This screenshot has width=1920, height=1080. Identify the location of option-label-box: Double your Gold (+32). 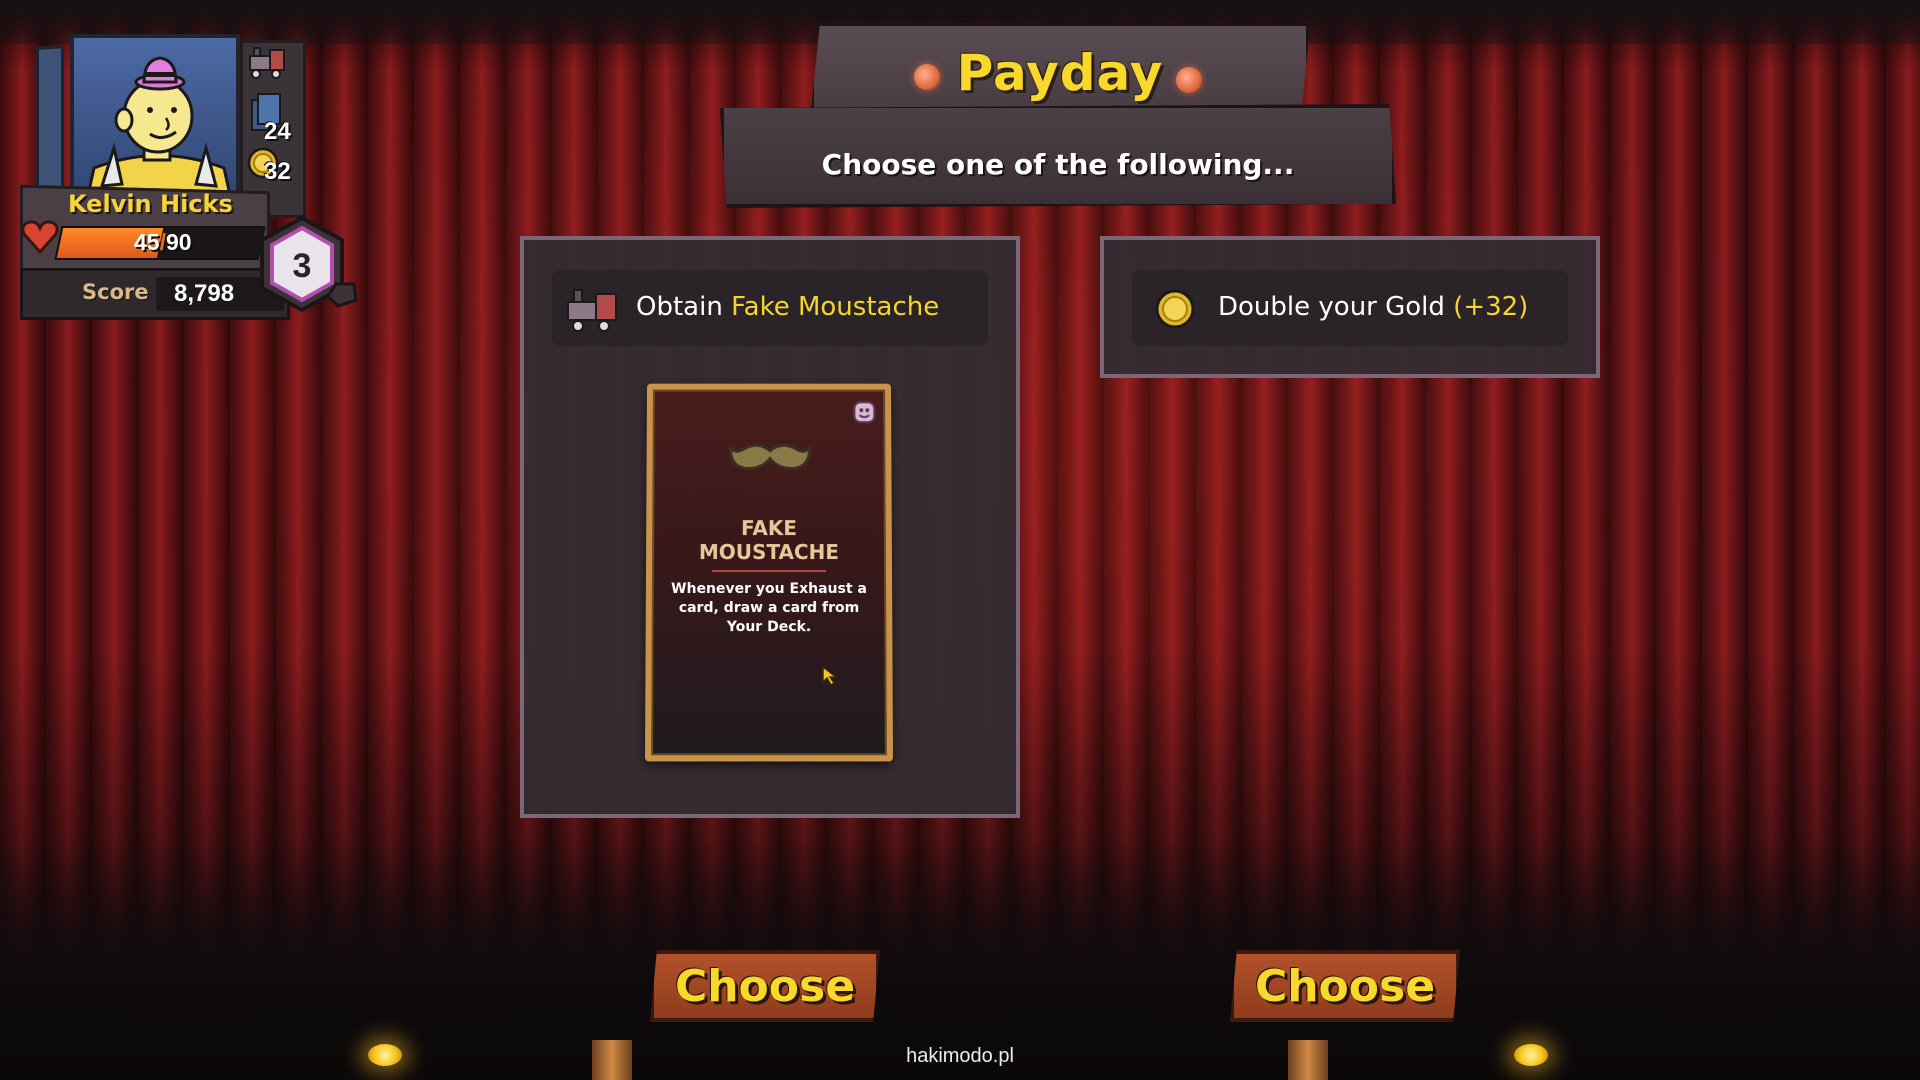
(1350, 308).